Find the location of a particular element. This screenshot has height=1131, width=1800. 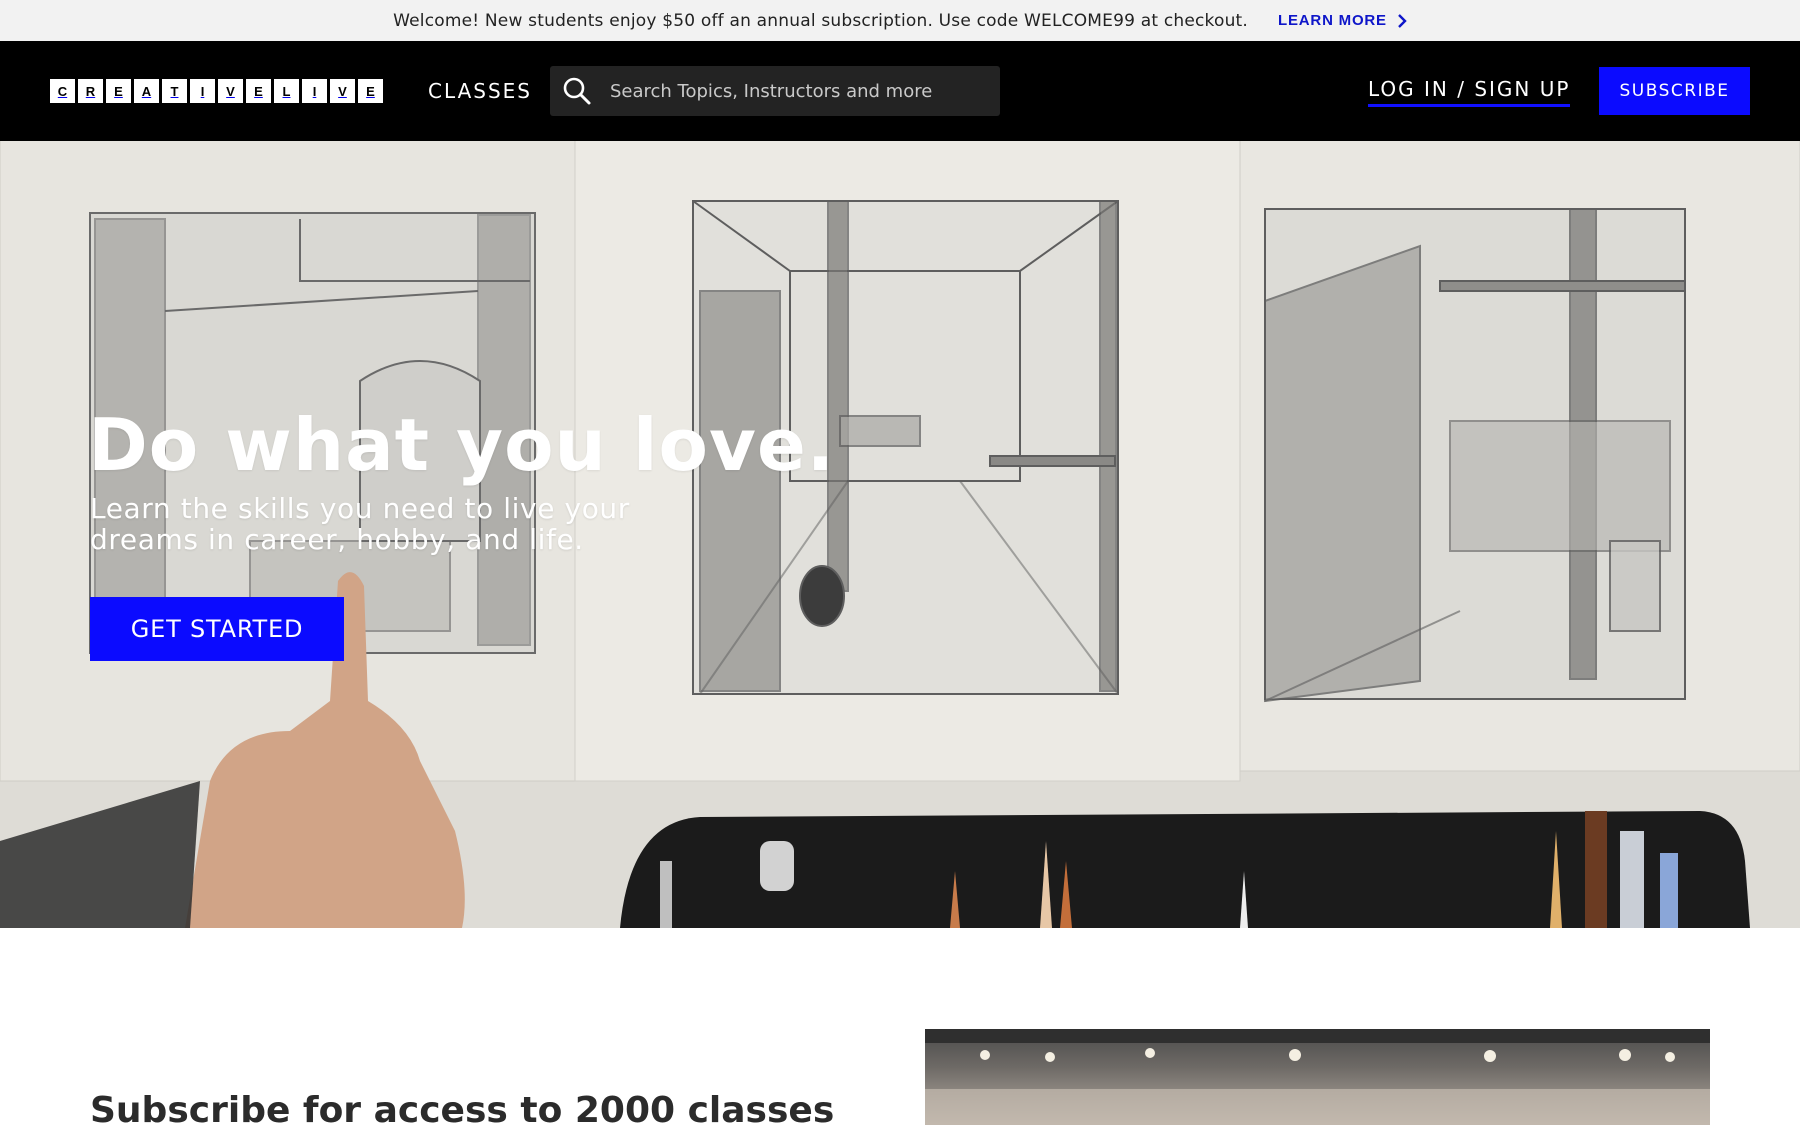

chevron-right-icon is located at coordinates (1402, 20).